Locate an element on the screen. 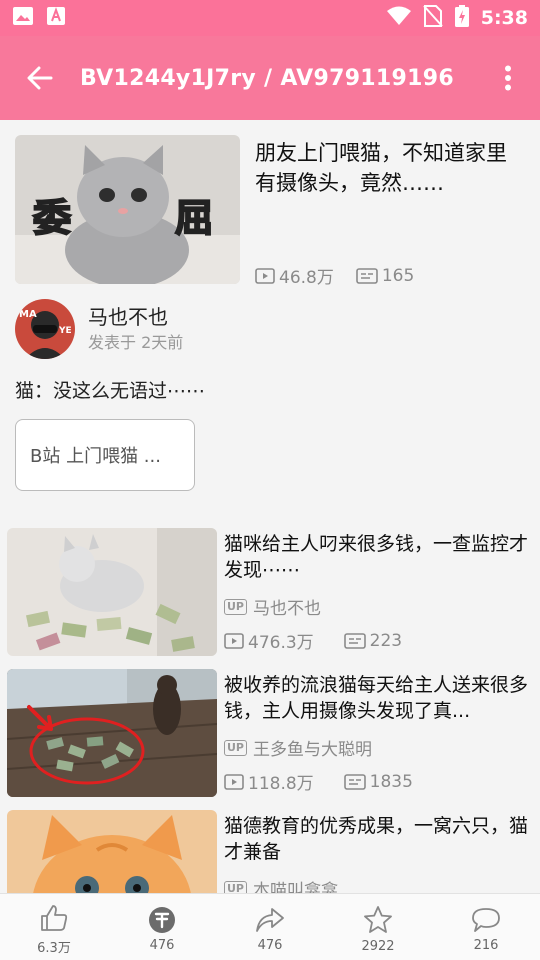 The width and height of the screenshot is (540, 960). back-button is located at coordinates (40, 78).